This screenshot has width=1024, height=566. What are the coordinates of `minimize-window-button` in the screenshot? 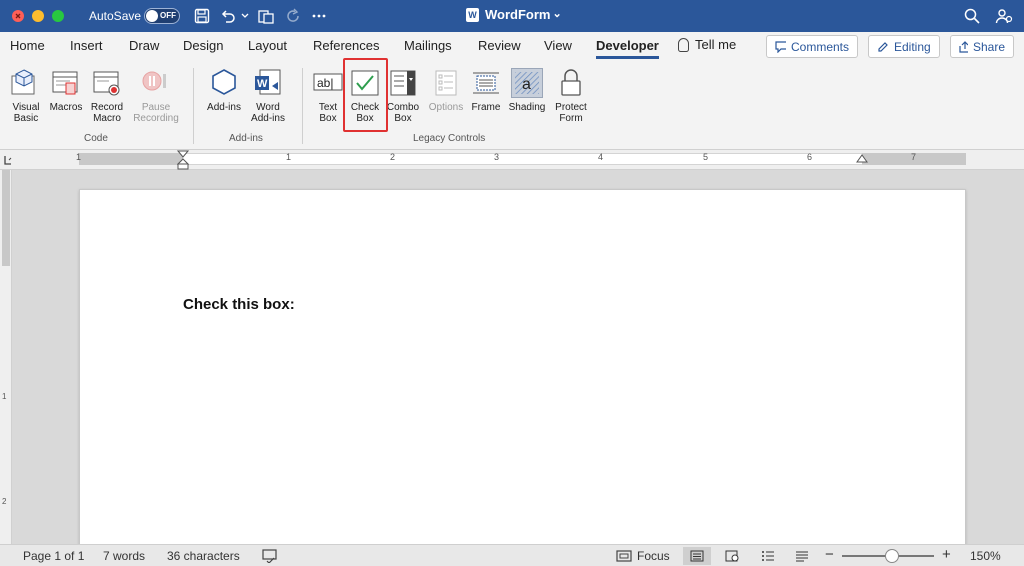 It's located at (38, 16).